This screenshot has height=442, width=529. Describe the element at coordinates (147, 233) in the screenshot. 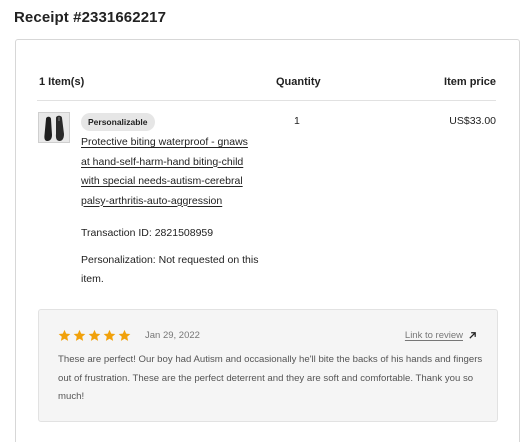

I see `transaction-id: Transaction ID: 2821508959` at that location.